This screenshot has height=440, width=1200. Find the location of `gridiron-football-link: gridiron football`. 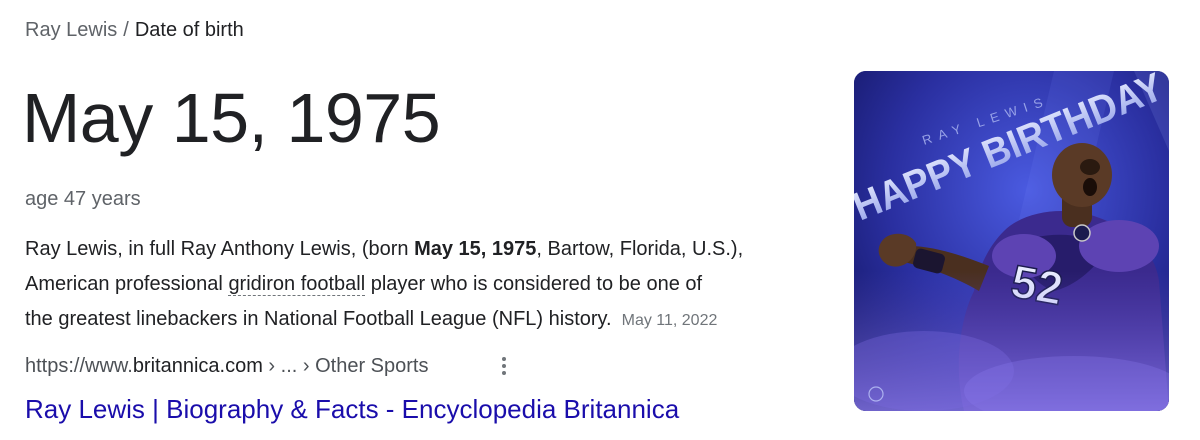

gridiron-football-link: gridiron football is located at coordinates (297, 284).